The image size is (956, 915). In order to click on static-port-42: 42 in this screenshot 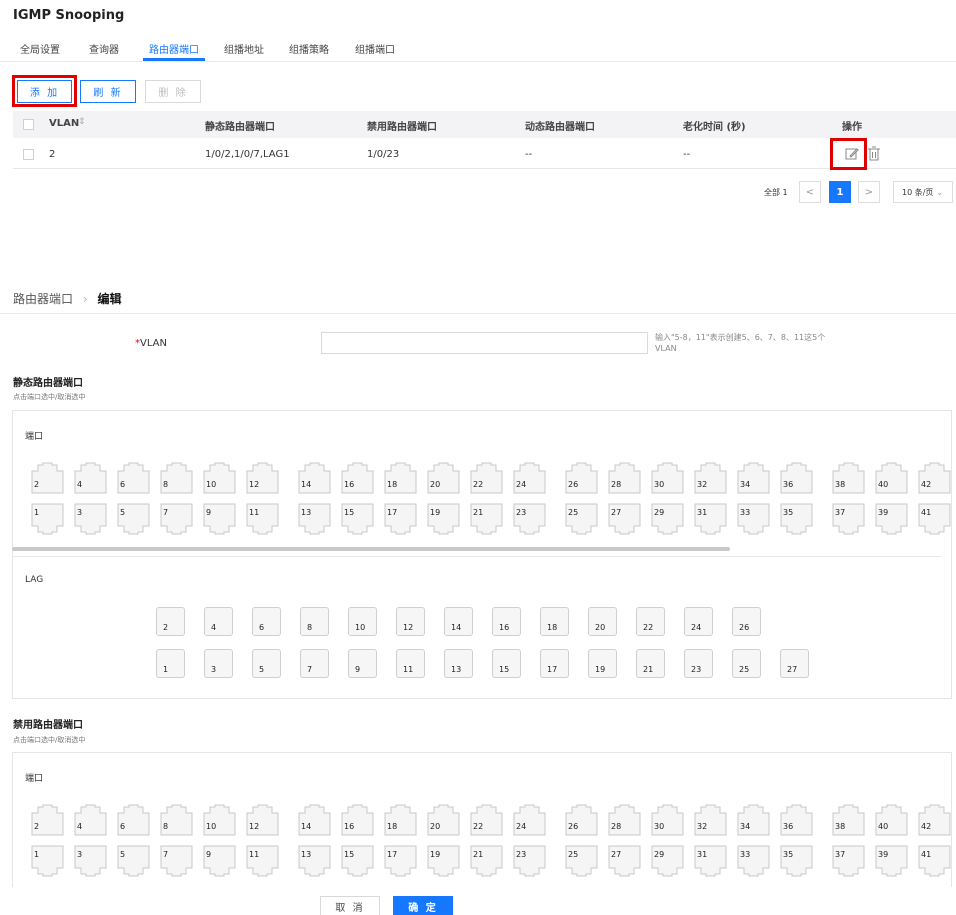, I will do `click(934, 478)`.